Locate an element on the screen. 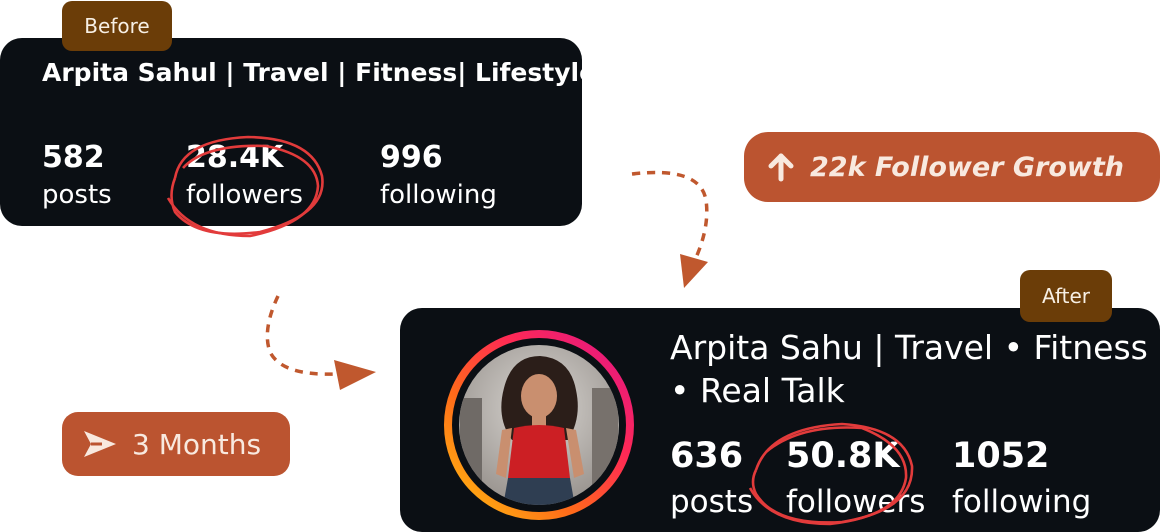  before-posts-count: 582 is located at coordinates (73, 157).